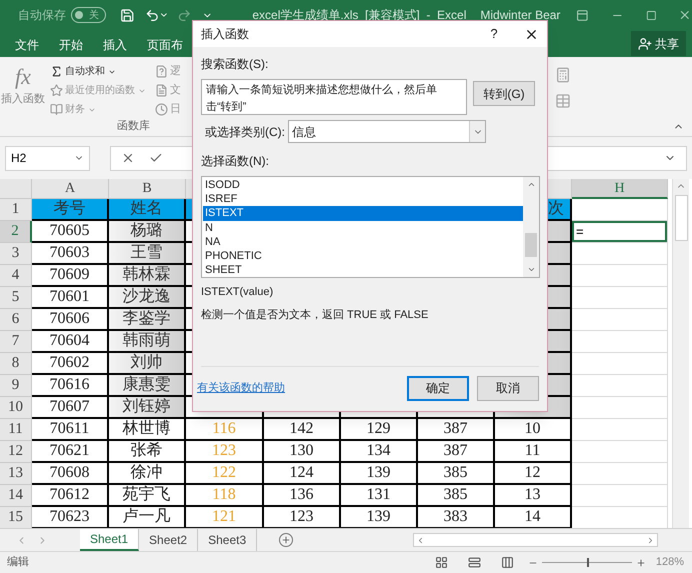 Image resolution: width=692 pixels, height=573 pixels. I want to click on page-break-icon, so click(507, 562).